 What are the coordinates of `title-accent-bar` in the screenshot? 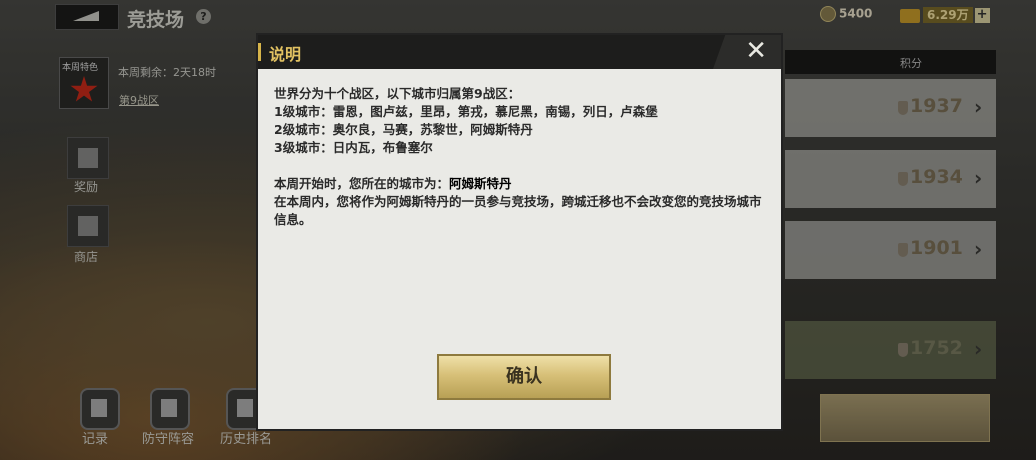 It's located at (259, 52).